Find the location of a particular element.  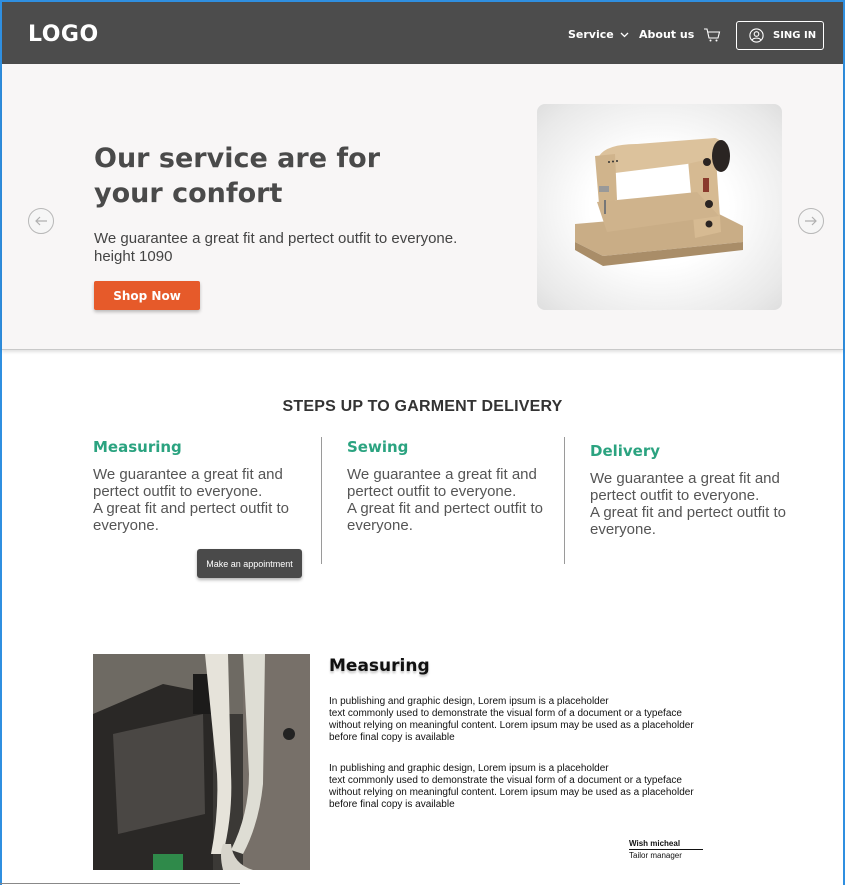

footer-divider is located at coordinates (120, 883).